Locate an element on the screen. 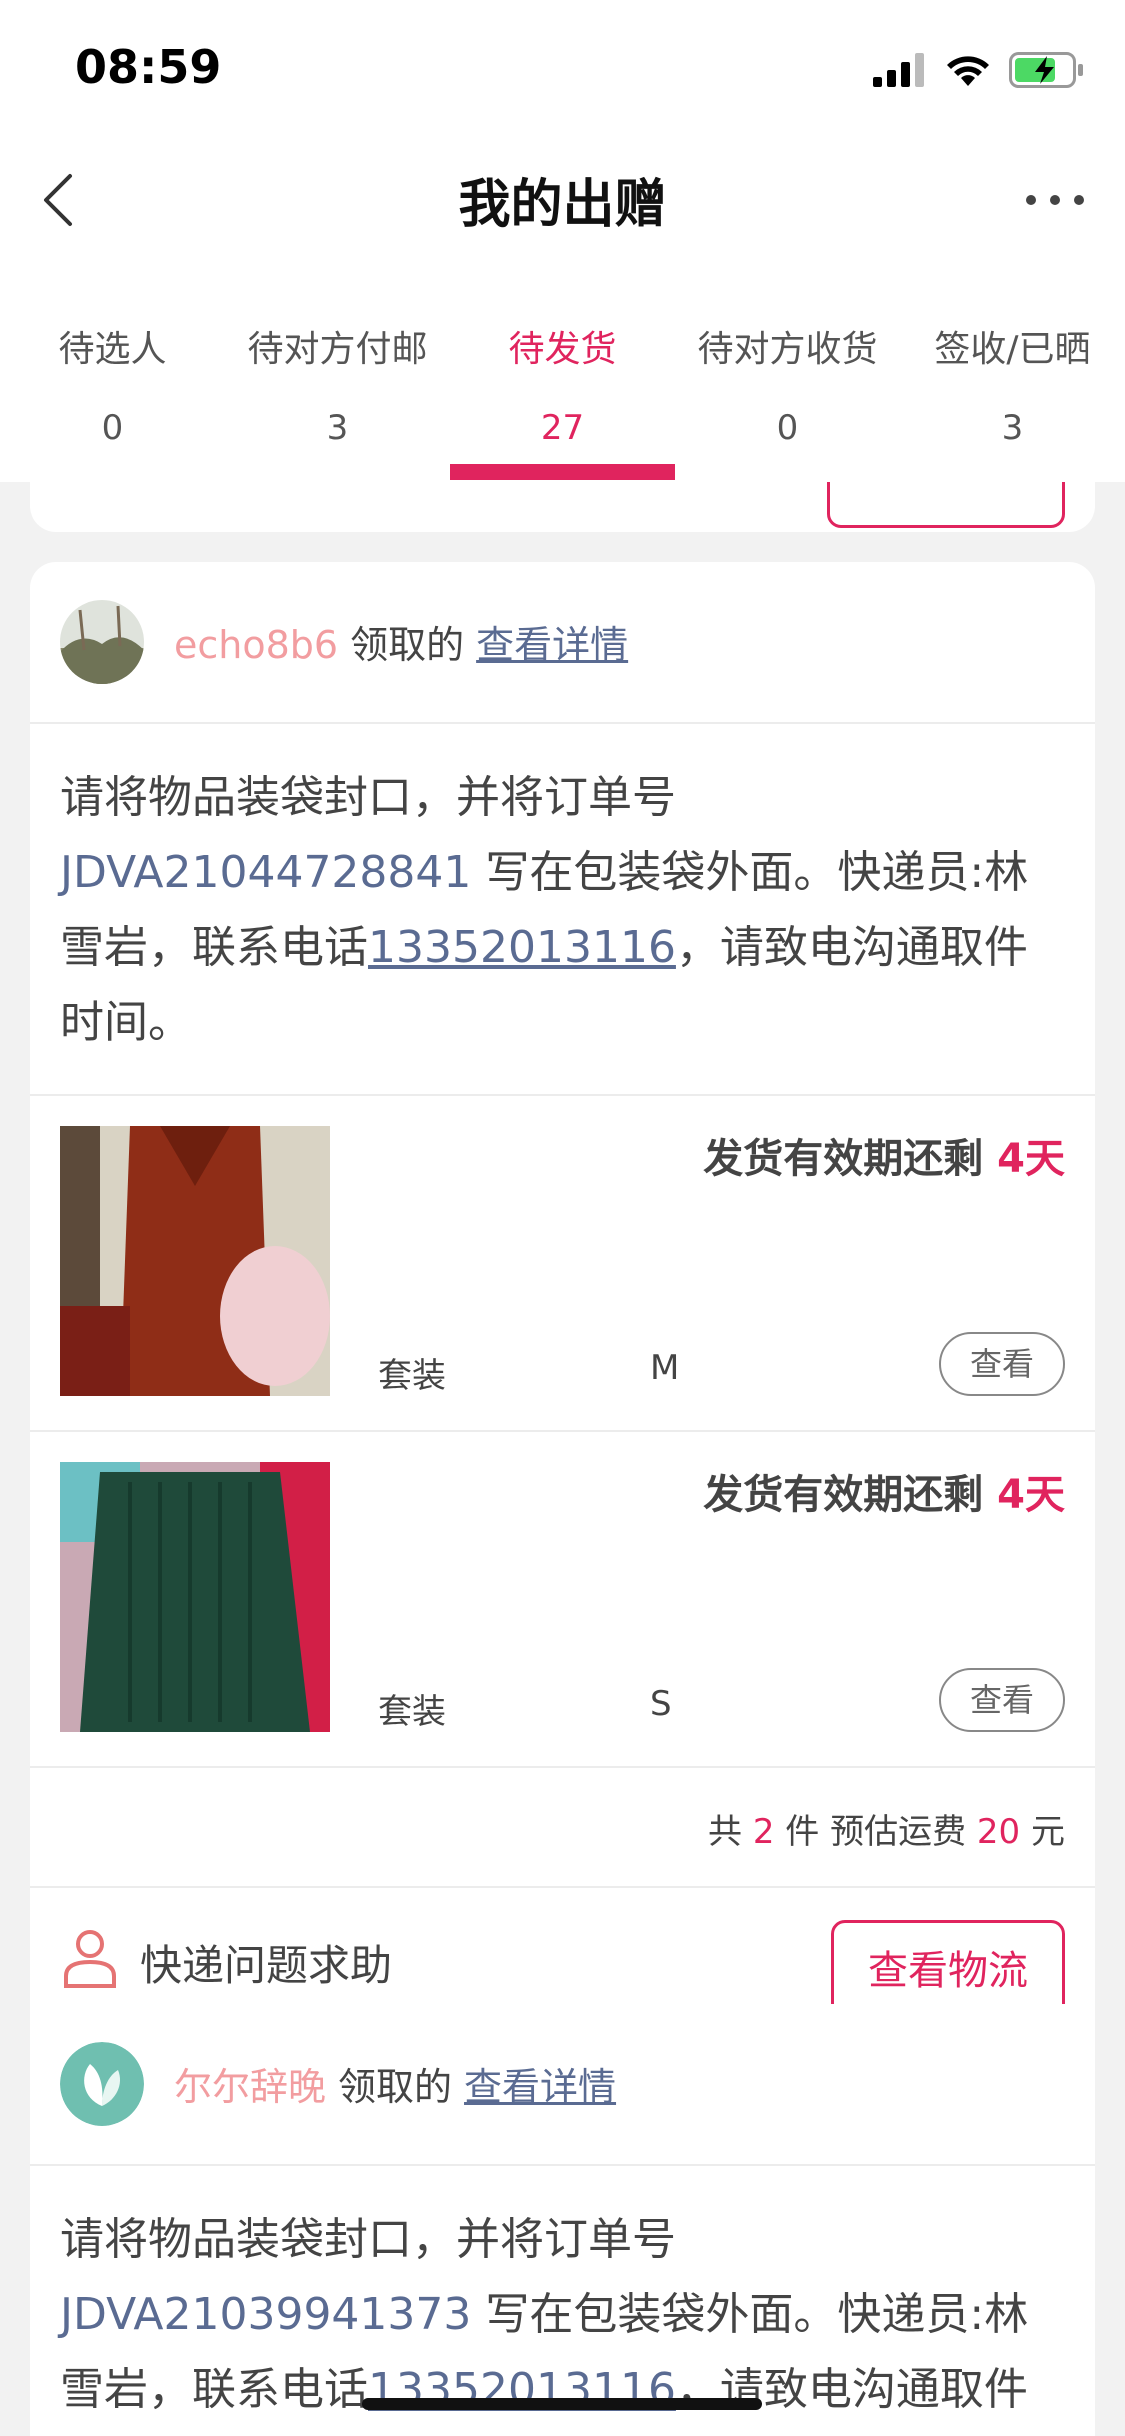  item-count: 2 is located at coordinates (763, 1832).